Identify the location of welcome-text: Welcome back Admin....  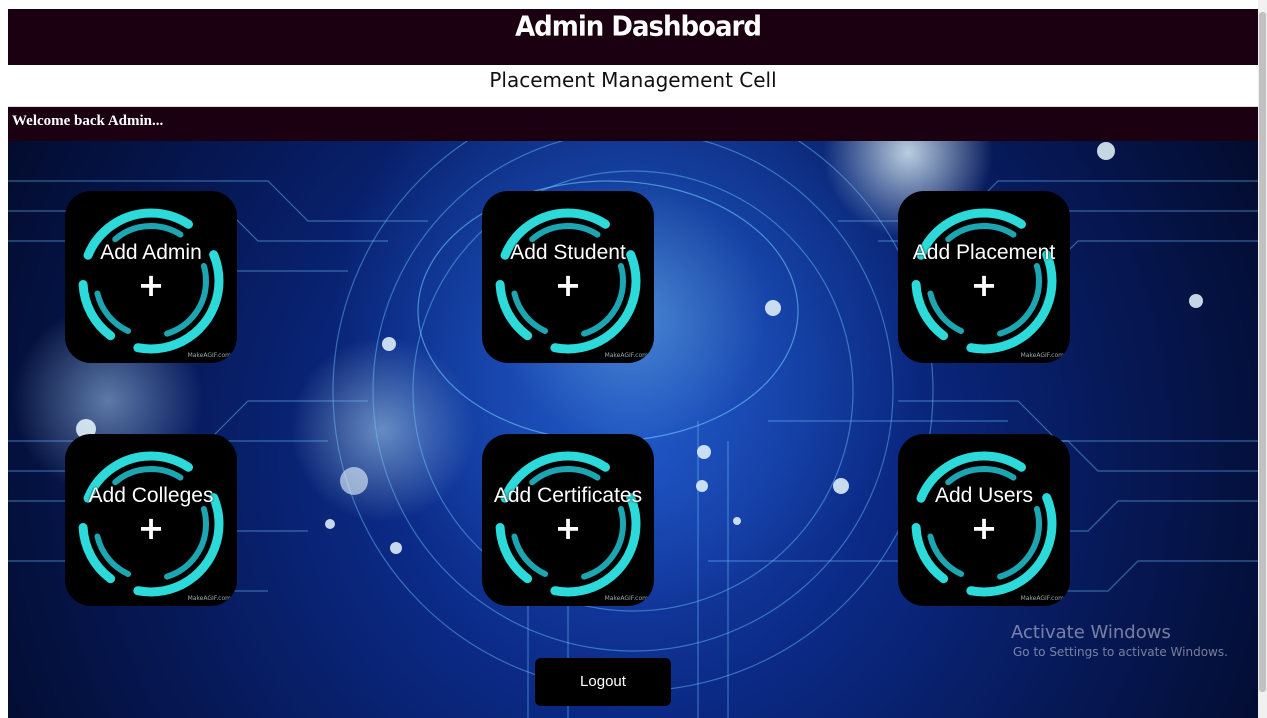
(88, 121).